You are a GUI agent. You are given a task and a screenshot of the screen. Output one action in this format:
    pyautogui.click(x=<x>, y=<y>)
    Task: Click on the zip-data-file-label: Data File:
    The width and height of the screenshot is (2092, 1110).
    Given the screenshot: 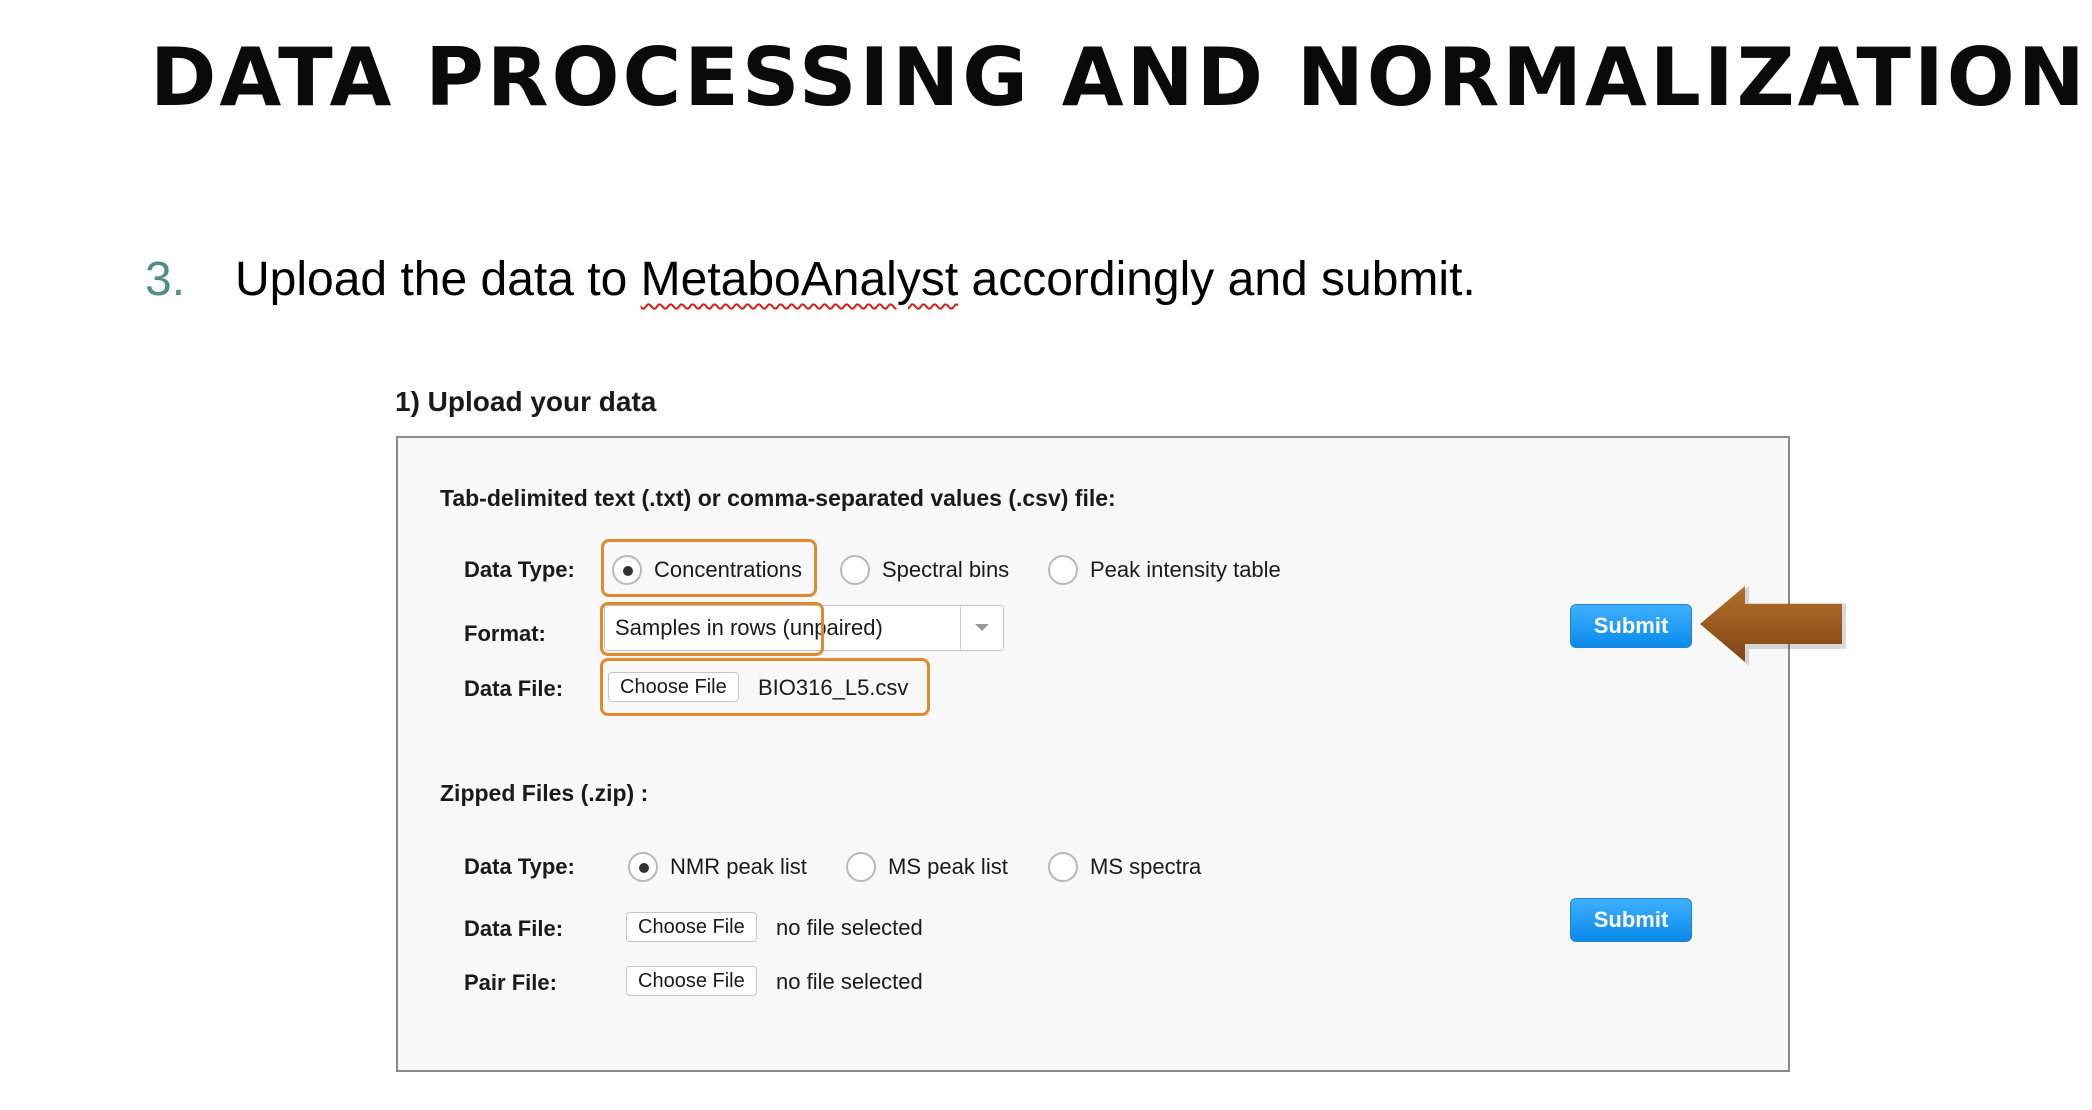 What is the action you would take?
    pyautogui.click(x=514, y=928)
    